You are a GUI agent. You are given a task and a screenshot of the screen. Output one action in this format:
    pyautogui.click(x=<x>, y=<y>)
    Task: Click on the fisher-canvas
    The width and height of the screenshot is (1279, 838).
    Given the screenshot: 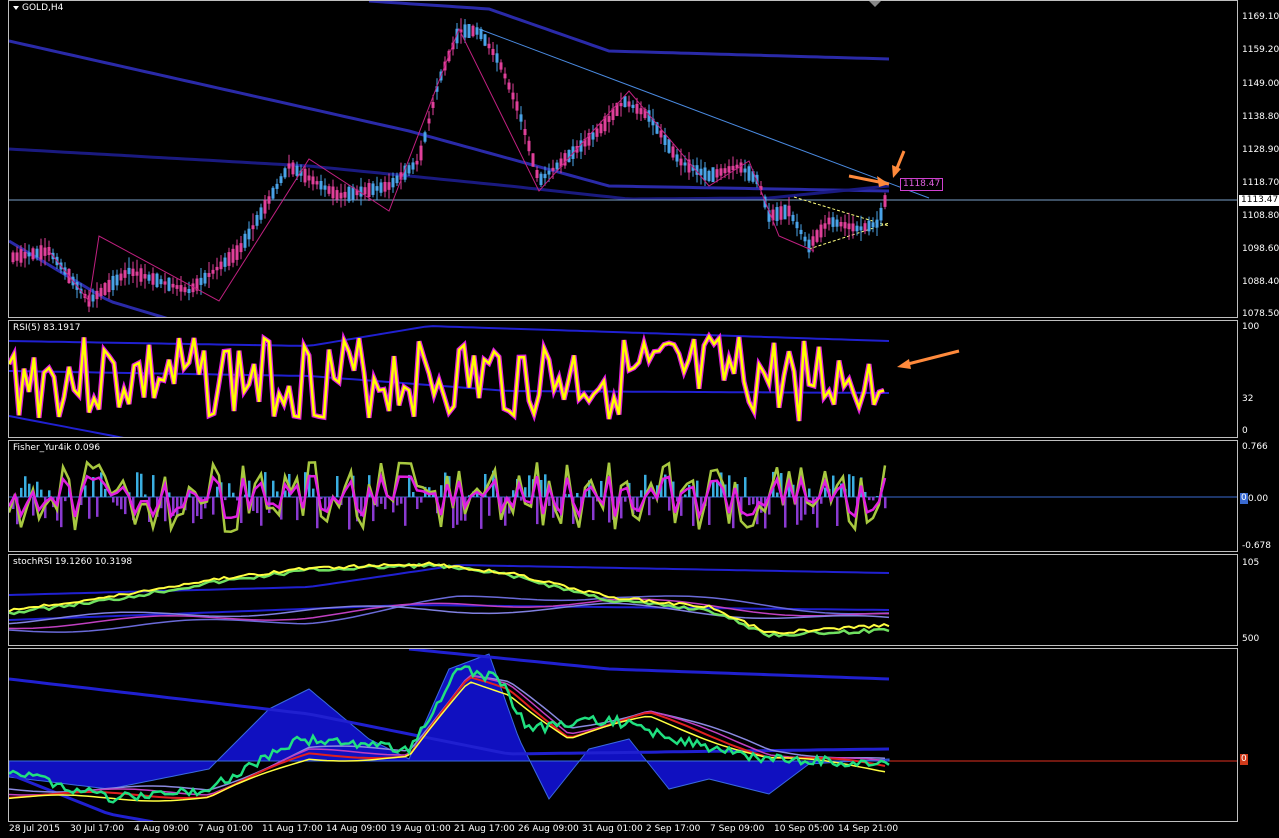 What is the action you would take?
    pyautogui.click(x=623, y=496)
    